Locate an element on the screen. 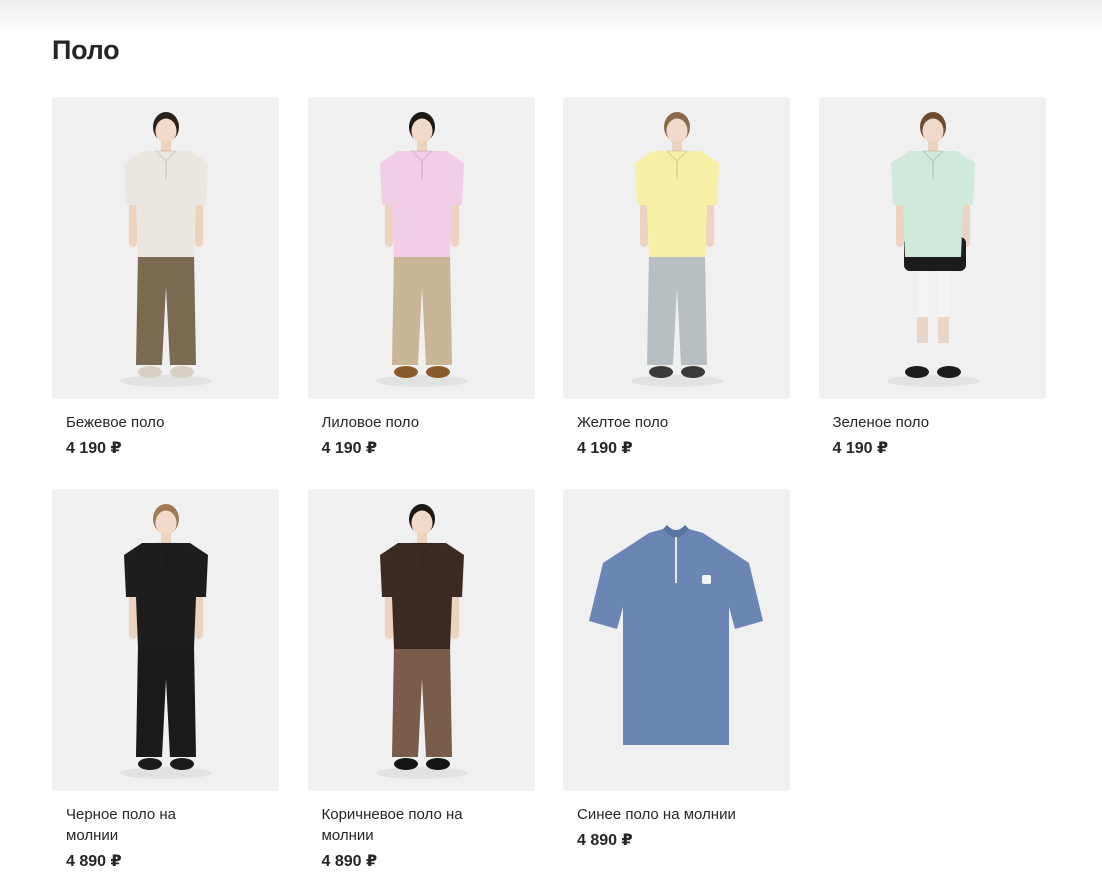 The image size is (1102, 883). person-beige-polo-icon is located at coordinates (165, 248).